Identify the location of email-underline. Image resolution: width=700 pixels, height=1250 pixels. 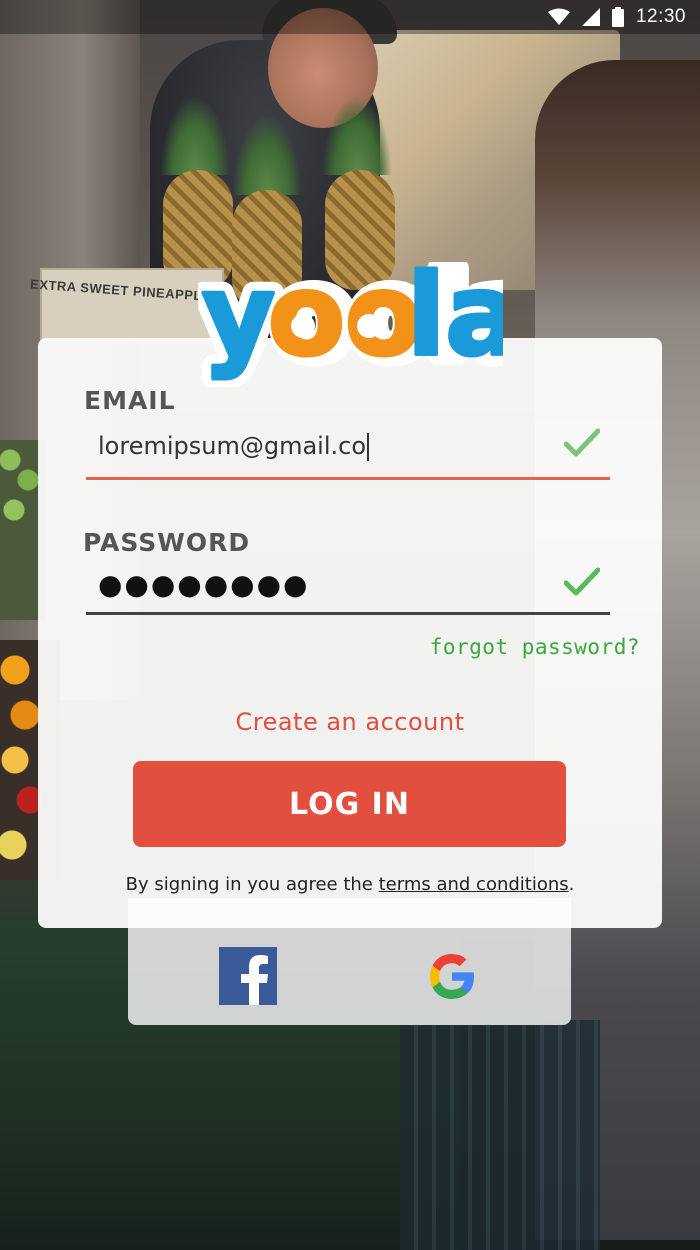
(348, 478).